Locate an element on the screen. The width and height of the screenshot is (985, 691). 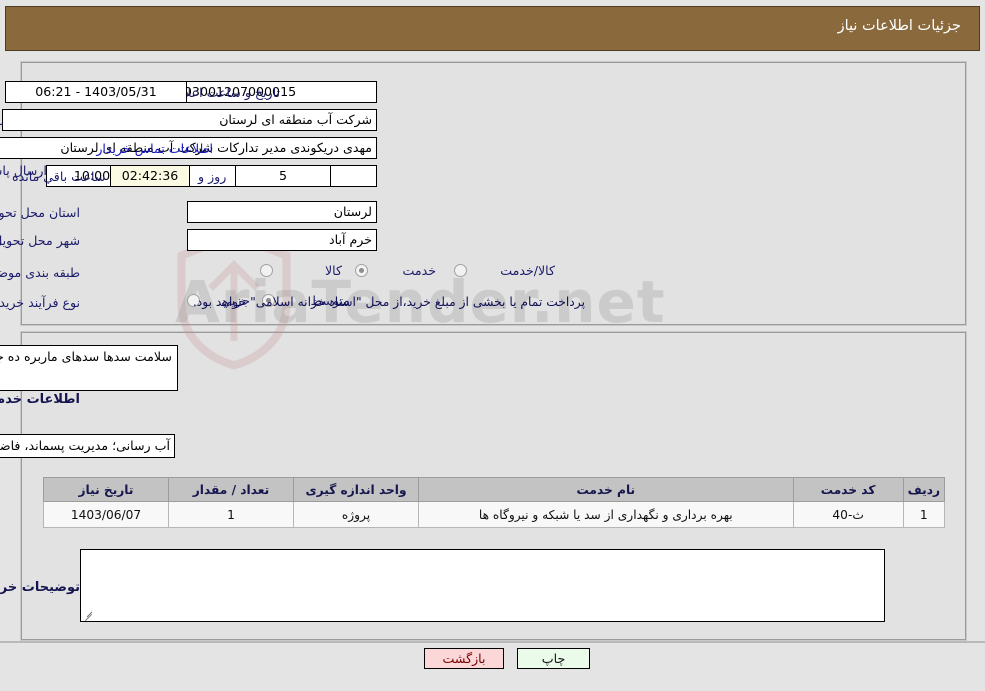
category-label: طبقه بندی موضوعی: is located at coordinates (40, 272).